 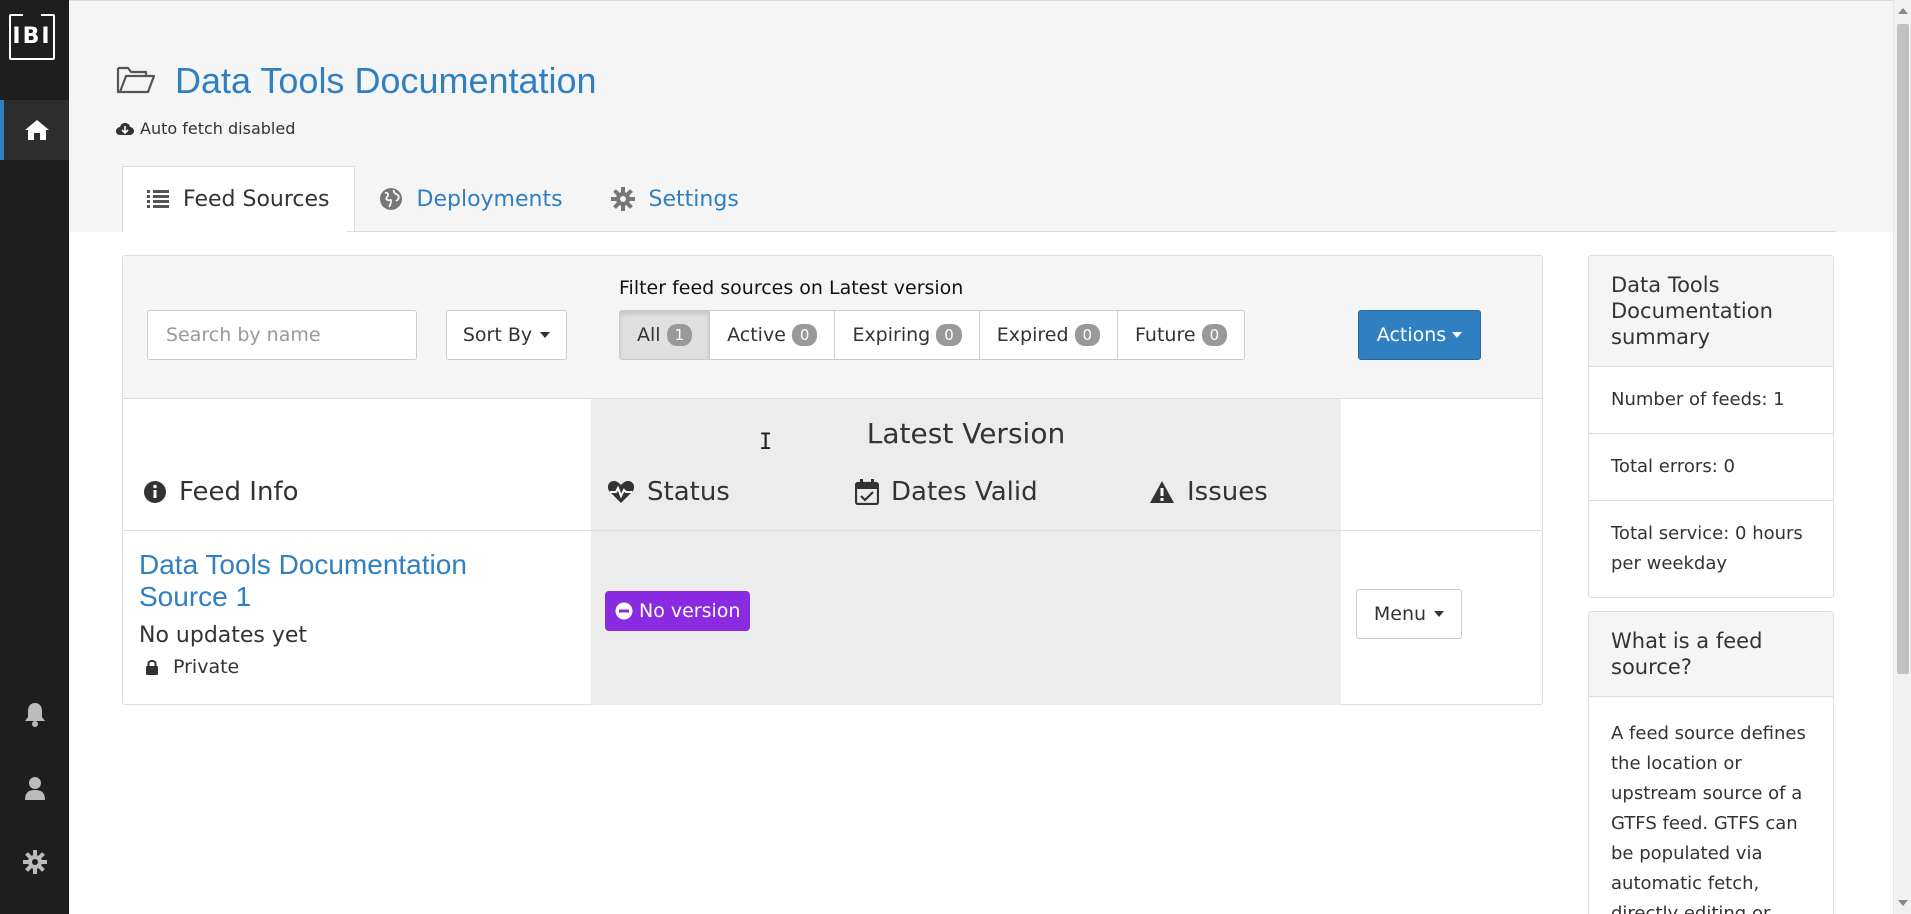 I want to click on scroll-down-arrow-icon, so click(x=1903, y=903).